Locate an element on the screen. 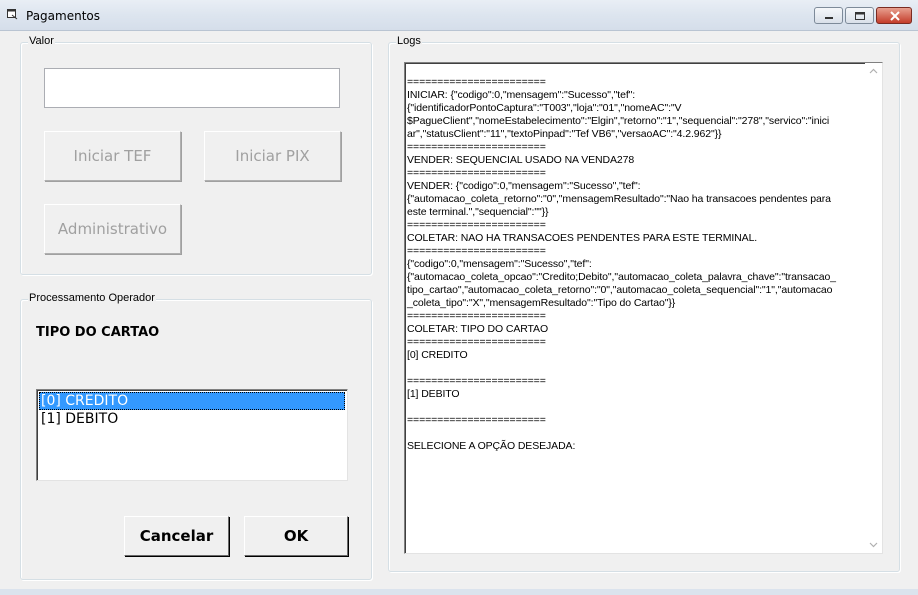 The image size is (918, 595). minimize-button is located at coordinates (828, 15).